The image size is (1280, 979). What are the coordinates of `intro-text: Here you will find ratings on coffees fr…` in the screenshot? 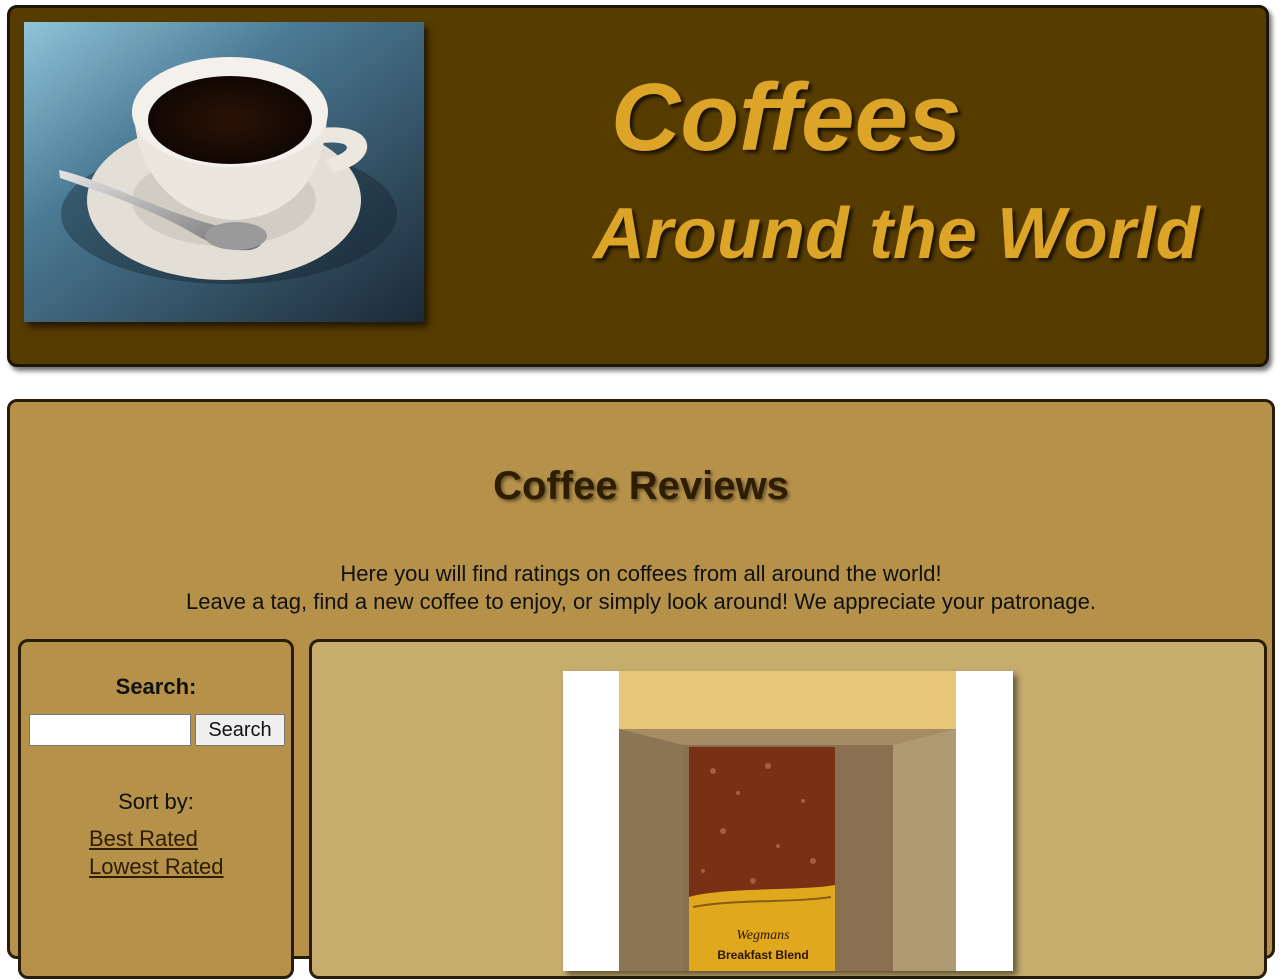 It's located at (641, 588).